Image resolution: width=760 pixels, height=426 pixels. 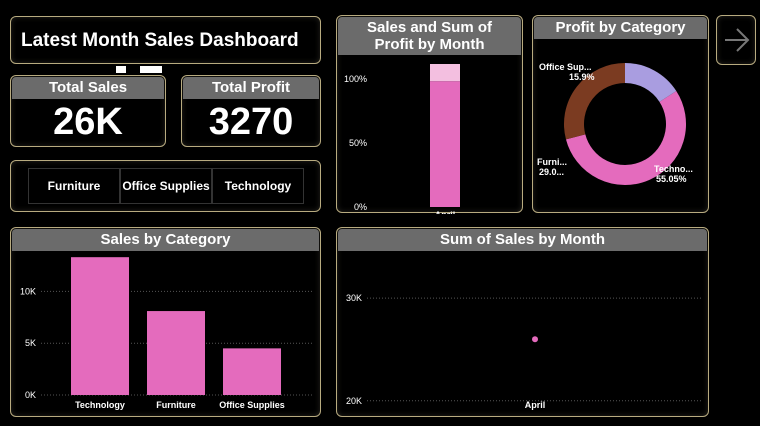 What do you see at coordinates (355, 79) in the screenshot?
I see `y-tick-label: 100%` at bounding box center [355, 79].